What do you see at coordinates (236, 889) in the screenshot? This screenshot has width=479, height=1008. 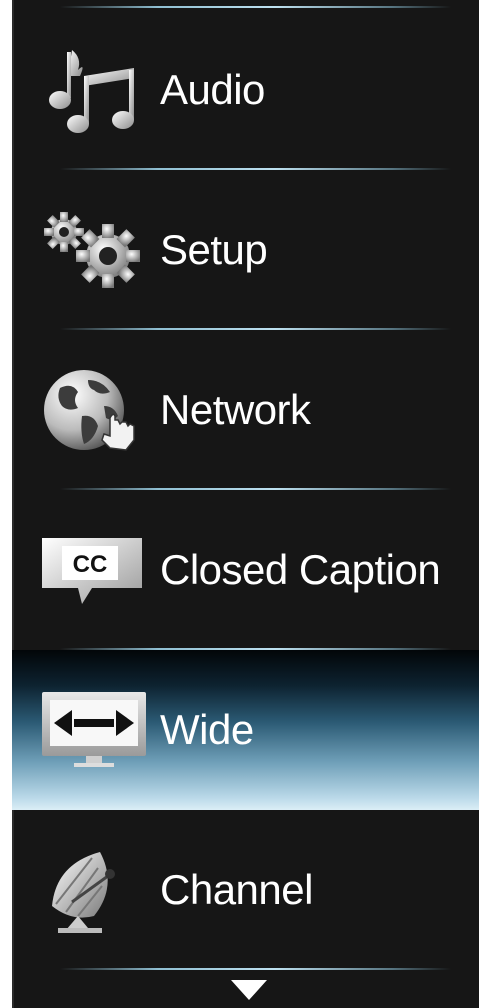 I see `menu-item-label: Channel` at bounding box center [236, 889].